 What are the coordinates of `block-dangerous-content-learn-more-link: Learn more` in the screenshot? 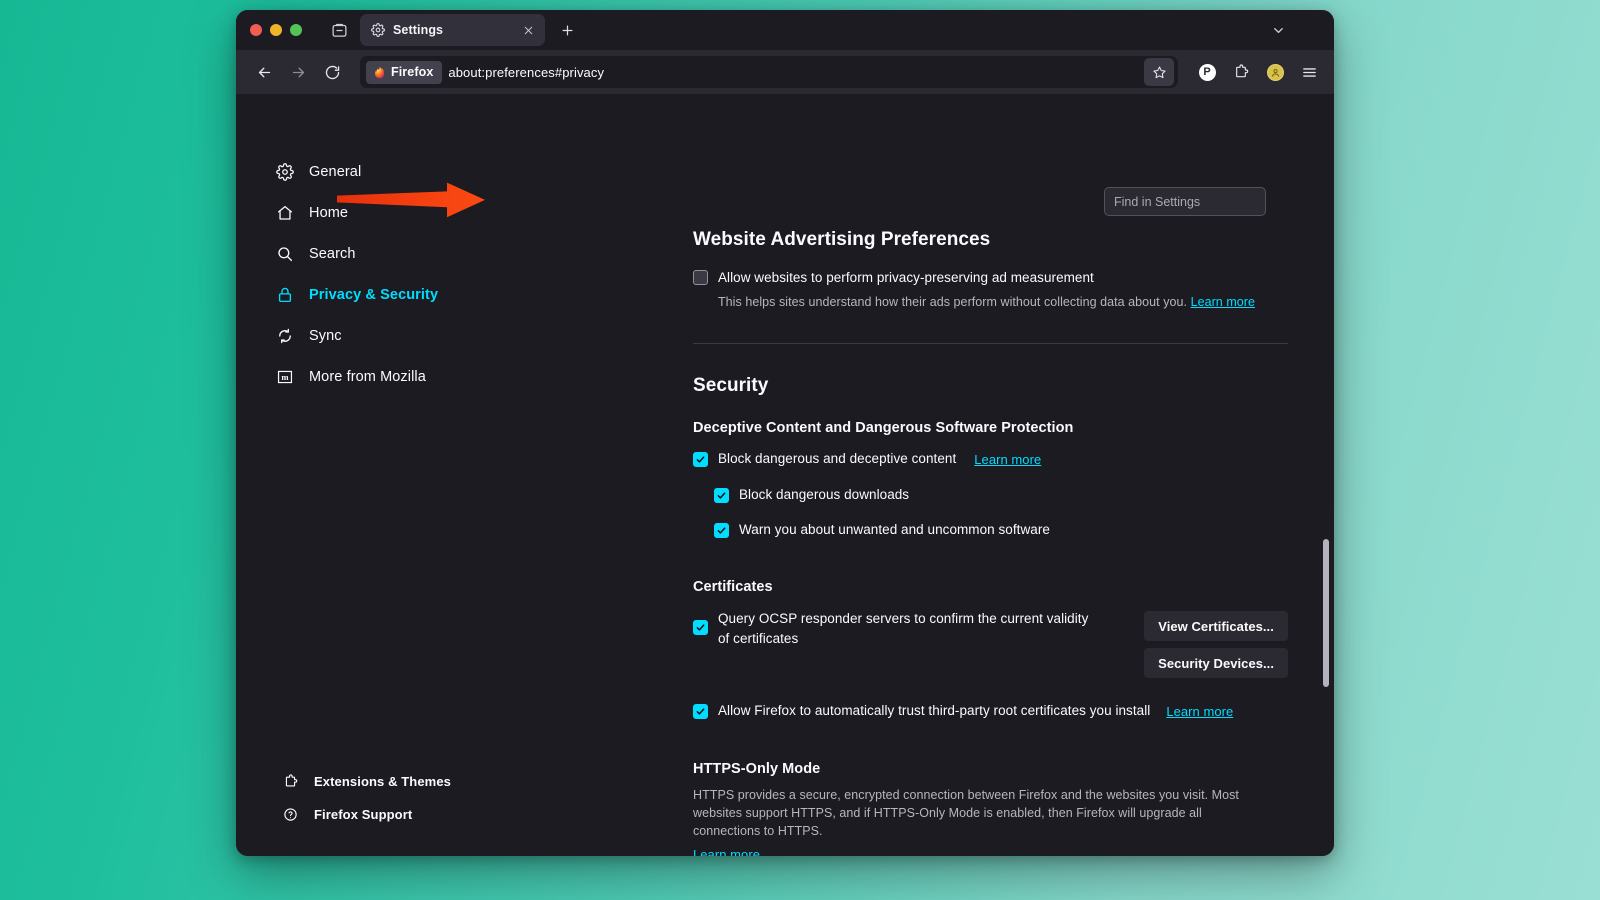 It's located at (1007, 459).